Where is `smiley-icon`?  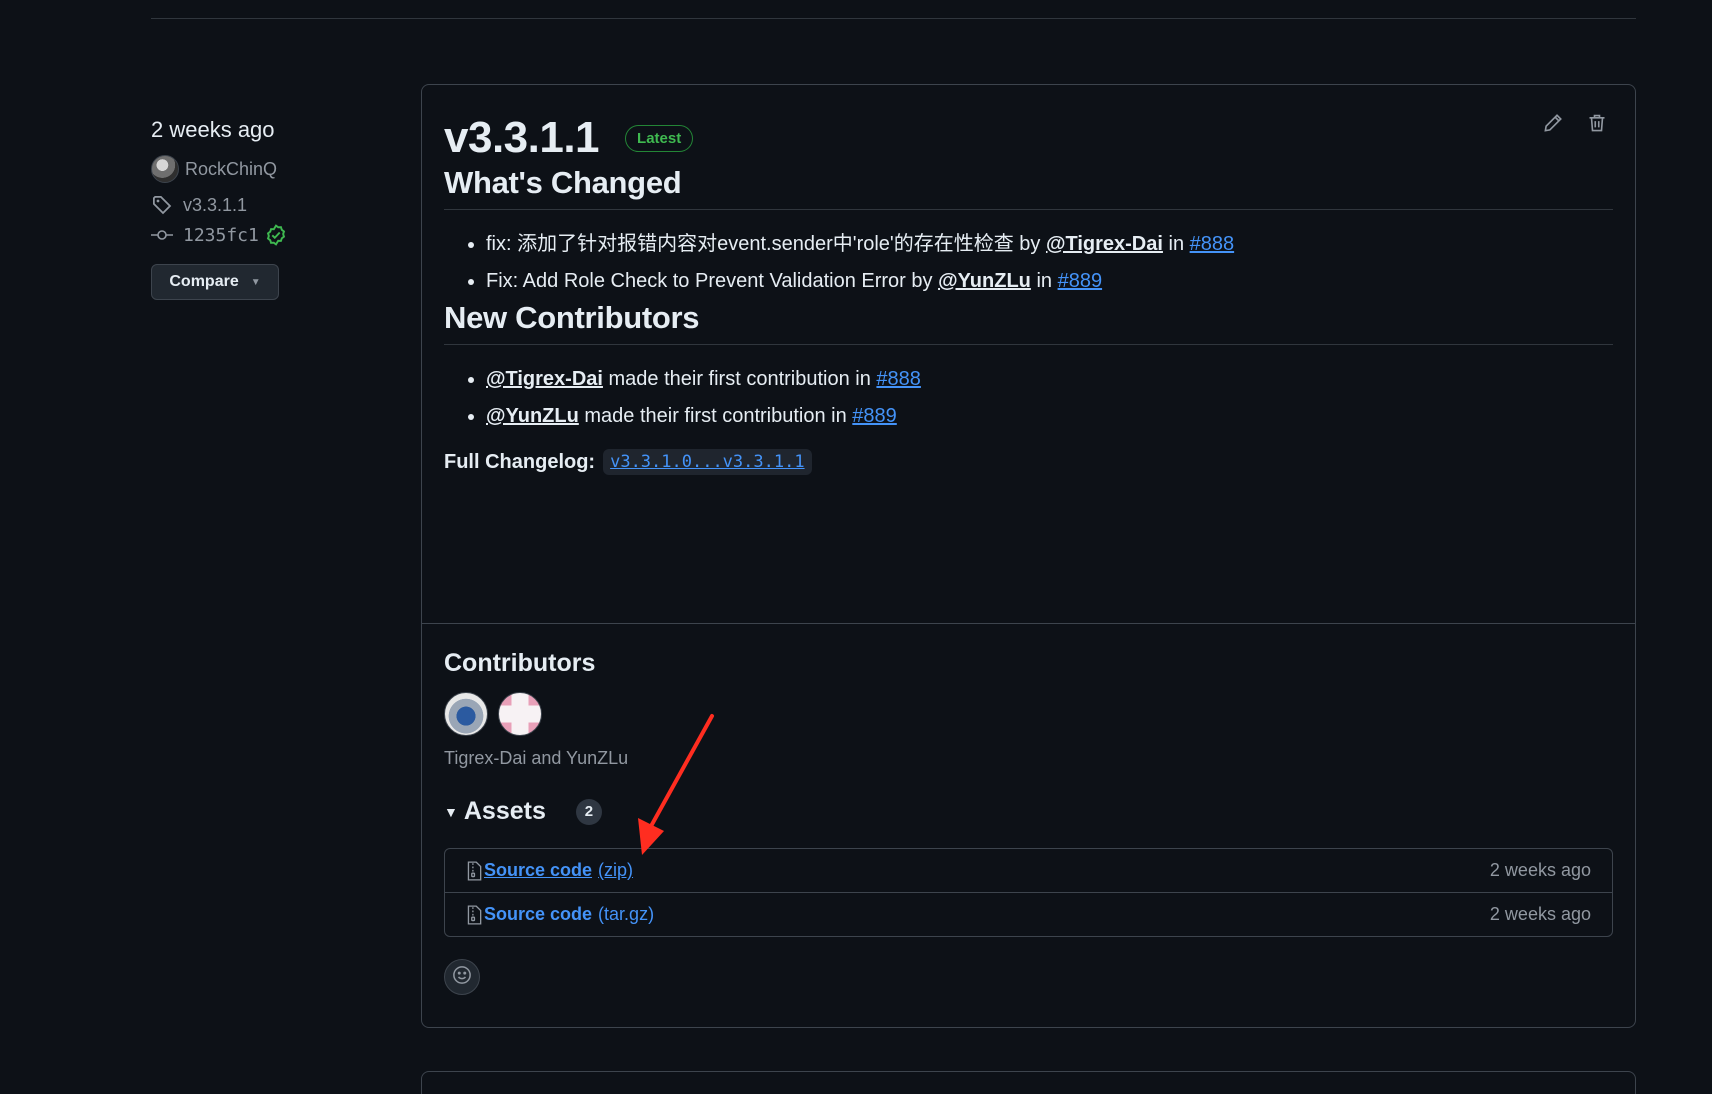
smiley-icon is located at coordinates (462, 977).